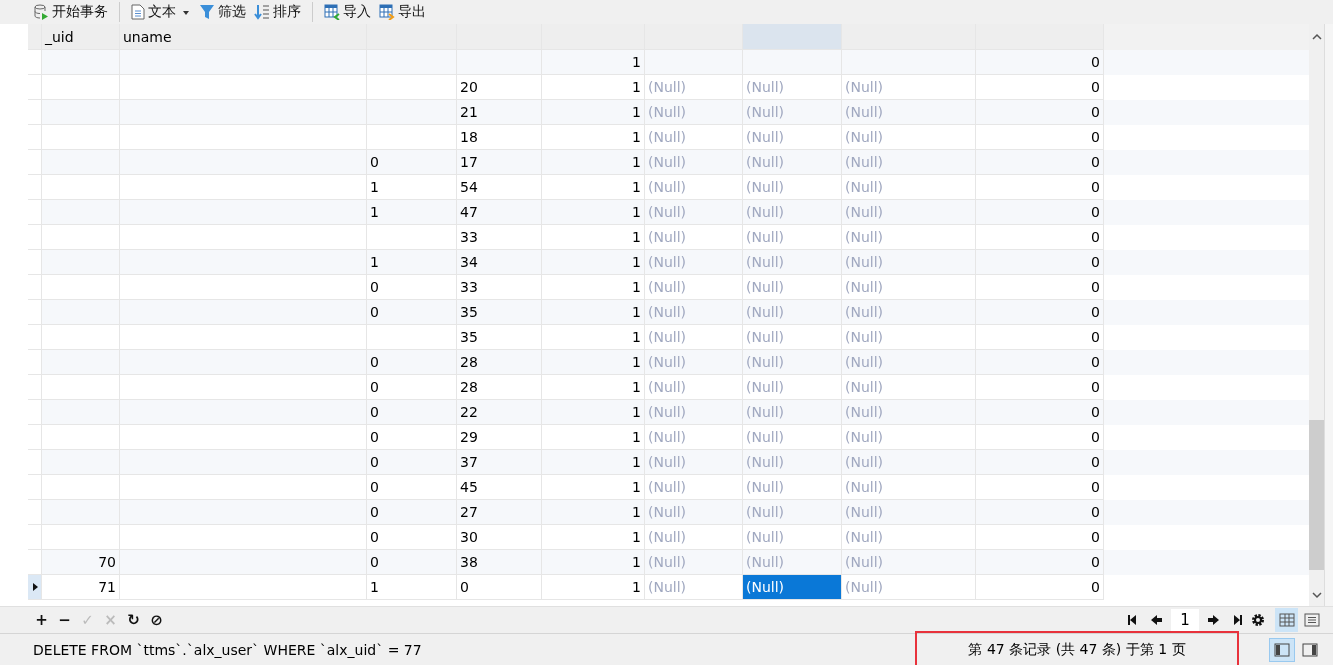 Image resolution: width=1333 pixels, height=665 pixels. Describe the element at coordinates (469, 162) in the screenshot. I see `table-cell: 17` at that location.